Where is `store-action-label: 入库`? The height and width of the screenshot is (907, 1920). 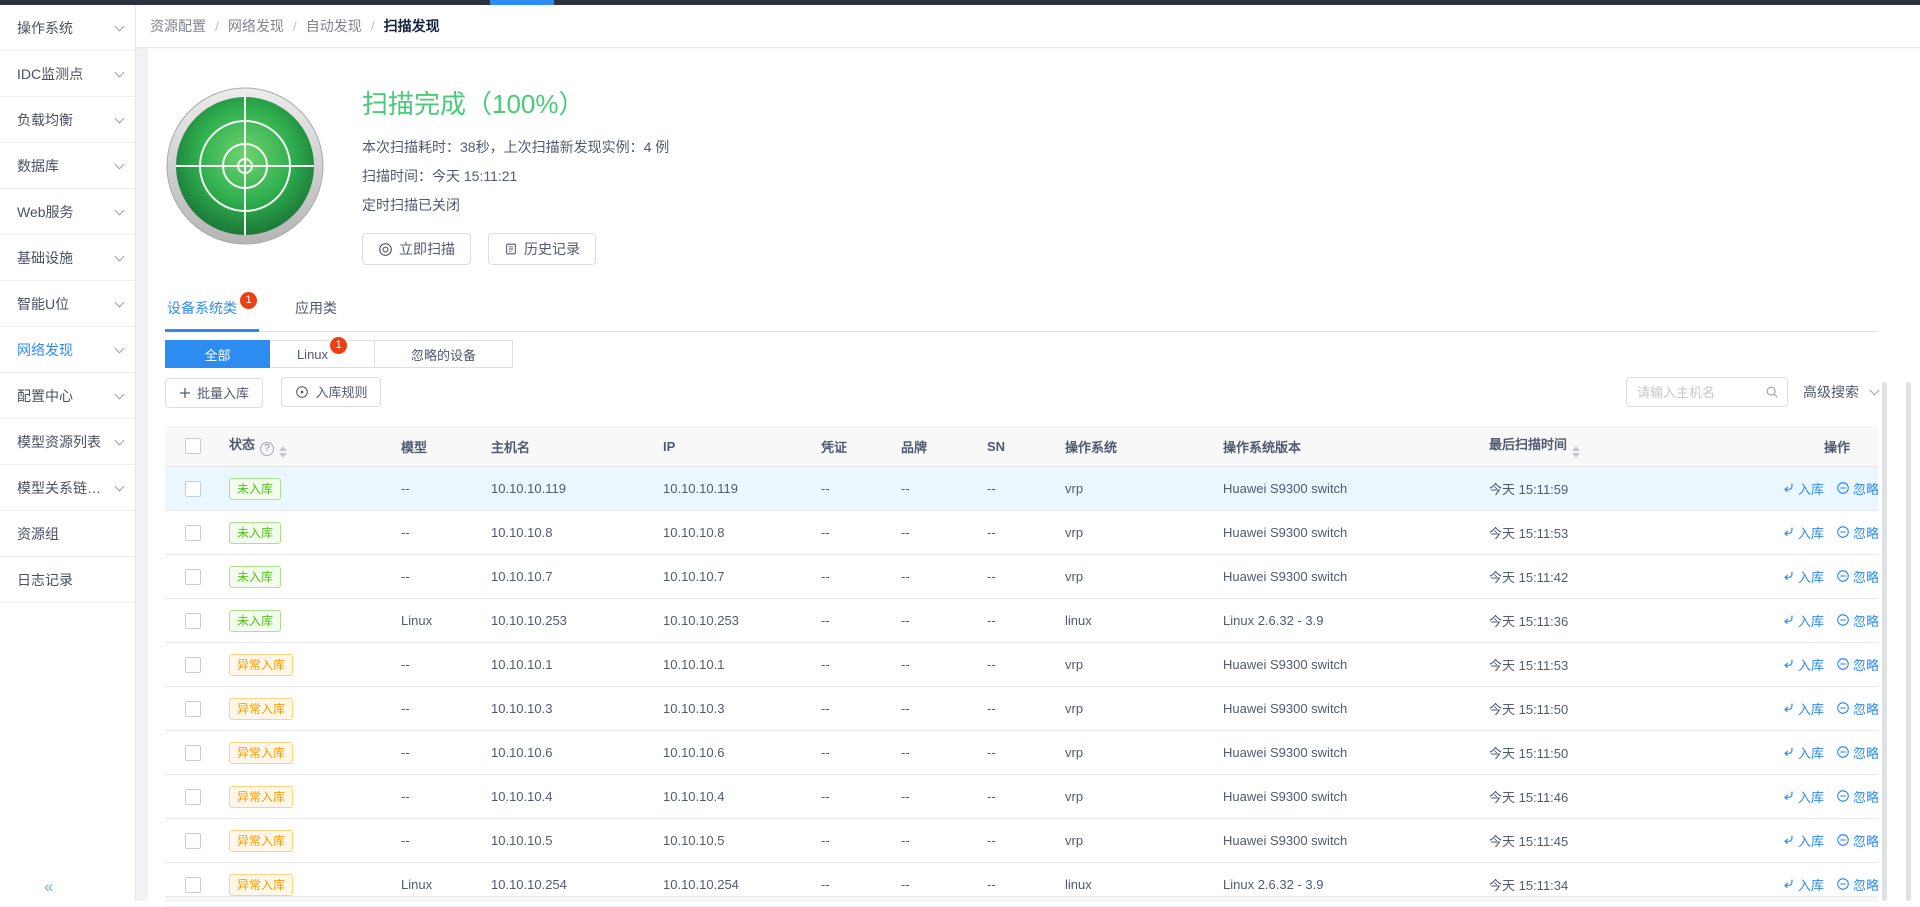 store-action-label: 入库 is located at coordinates (1811, 577).